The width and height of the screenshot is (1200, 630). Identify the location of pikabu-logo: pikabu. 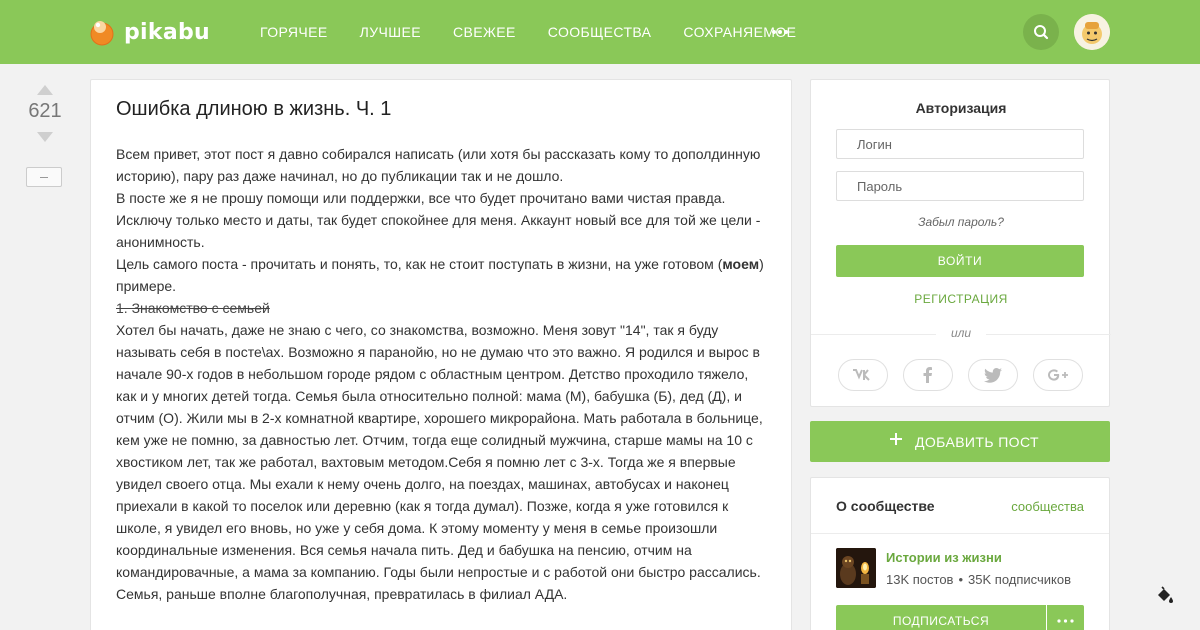
(149, 32).